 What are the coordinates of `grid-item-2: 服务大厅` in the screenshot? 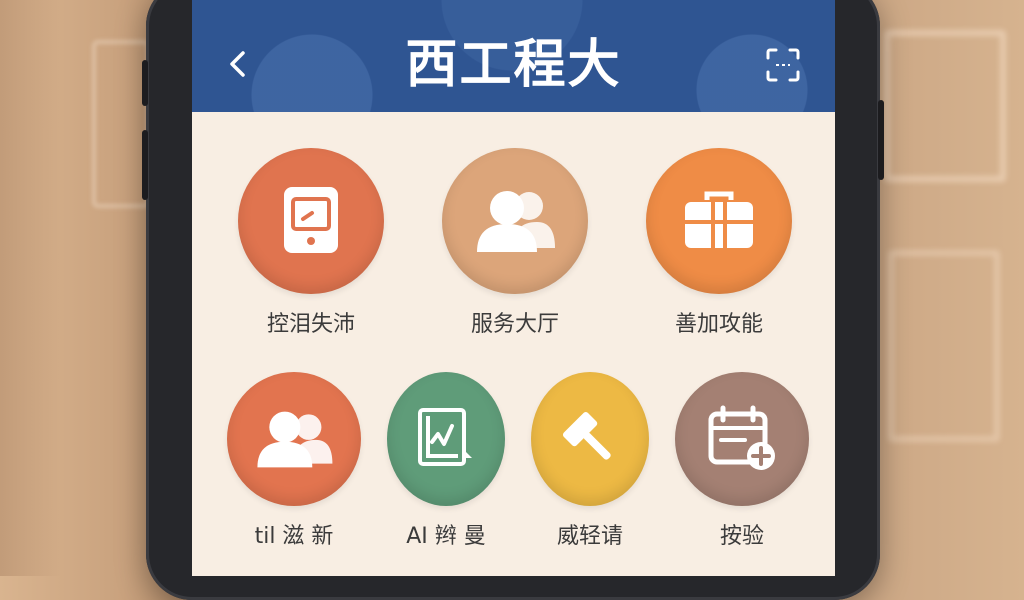 It's located at (515, 243).